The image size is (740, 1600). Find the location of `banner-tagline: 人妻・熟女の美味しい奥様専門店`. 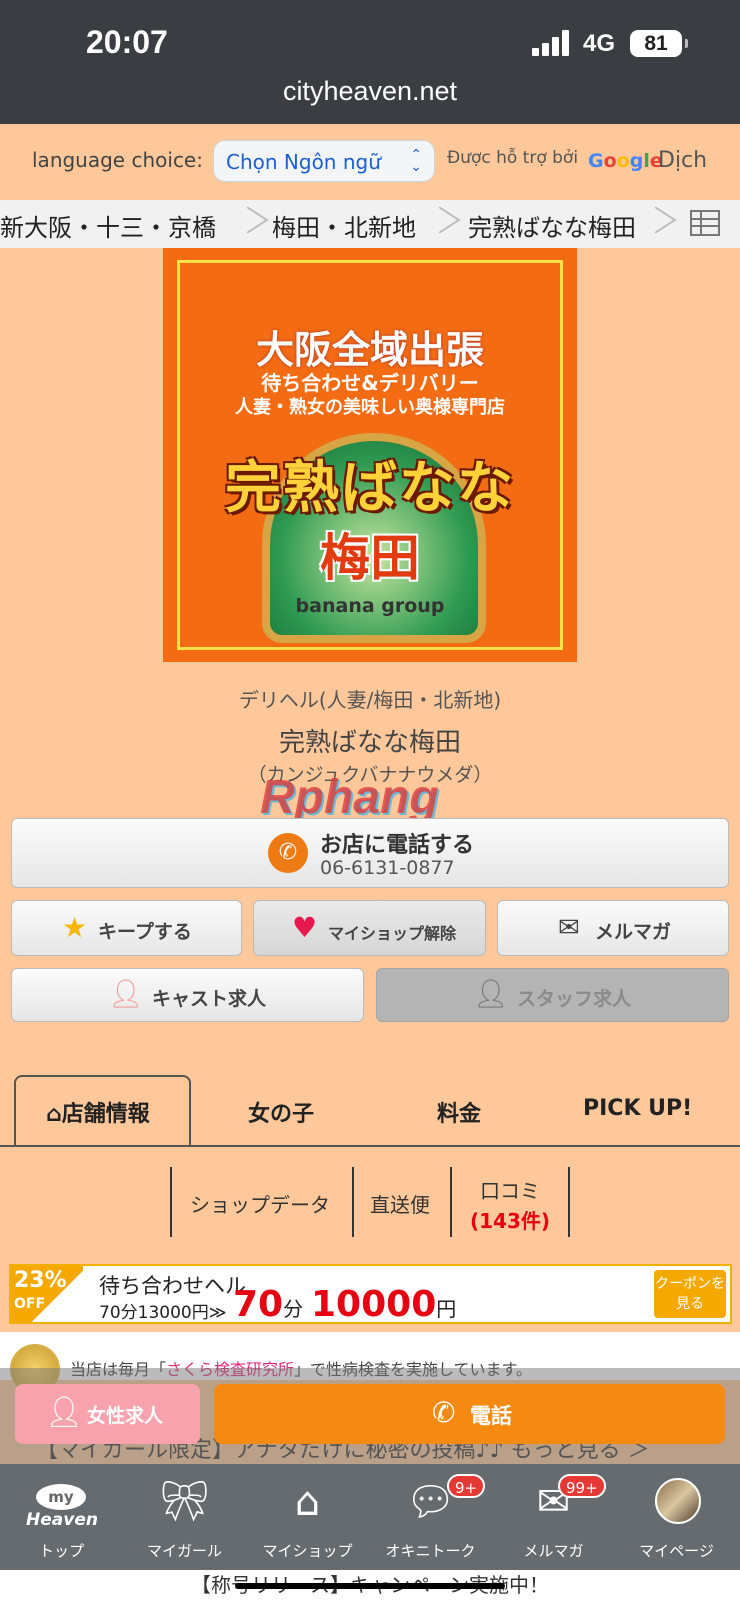

banner-tagline: 人妻・熟女の美味しい奥様専門店 is located at coordinates (370, 407).